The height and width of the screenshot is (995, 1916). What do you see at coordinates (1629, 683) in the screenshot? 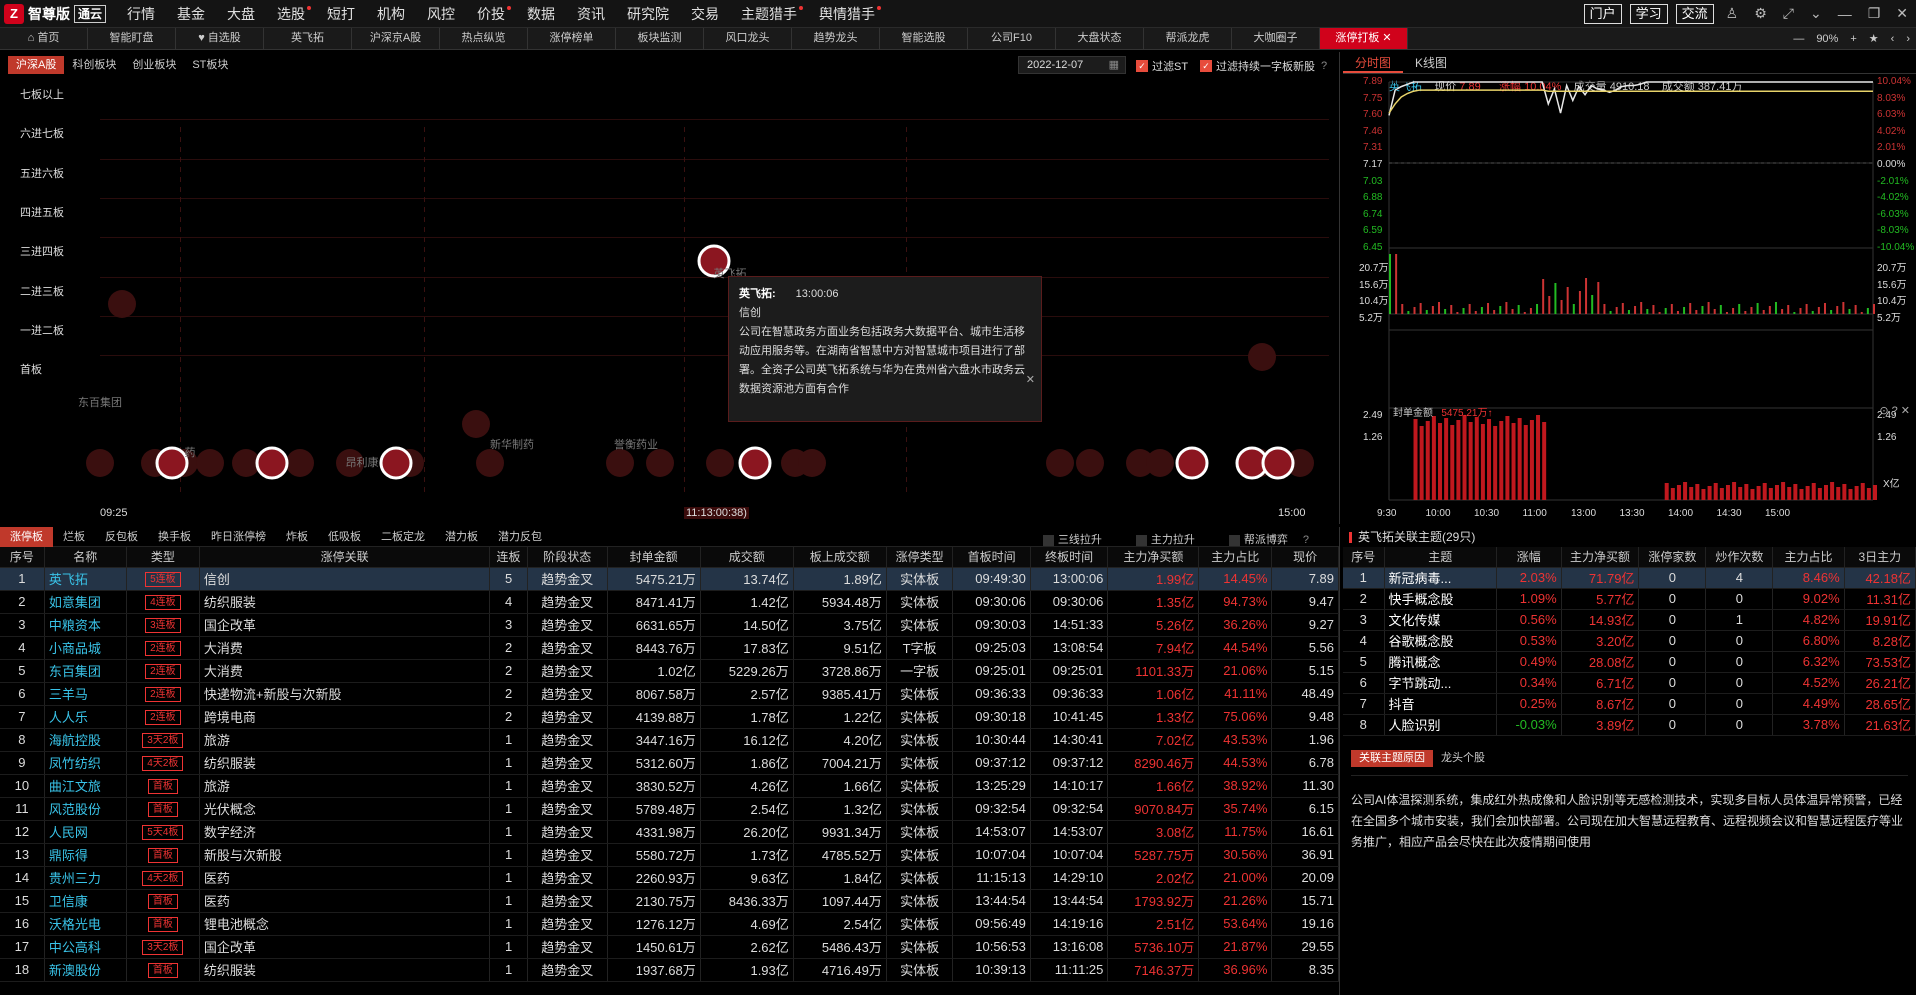
I see `theme-row: 6 字节跳动... 0.34% 6.71亿 0 0 4.52% 26.21亿` at bounding box center [1629, 683].